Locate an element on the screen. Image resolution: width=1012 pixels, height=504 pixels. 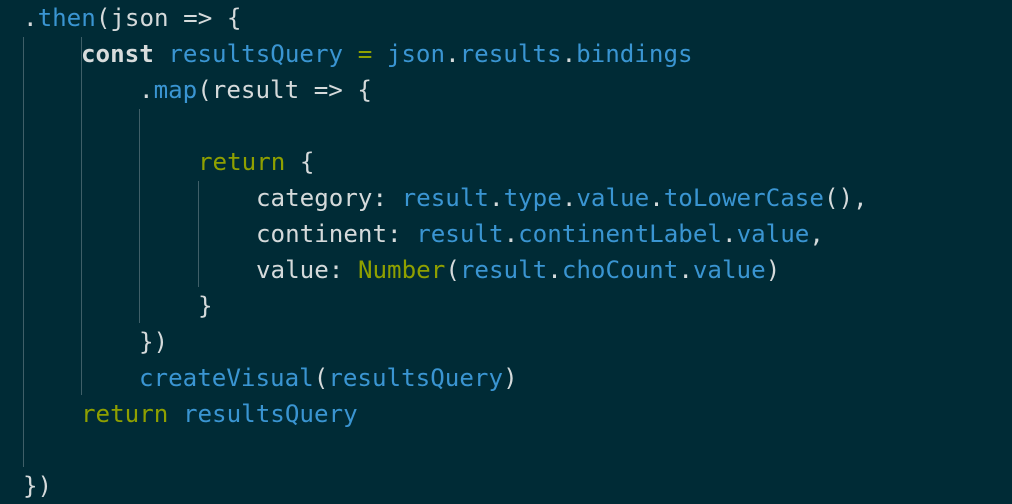
code-line: return { is located at coordinates (256, 162).